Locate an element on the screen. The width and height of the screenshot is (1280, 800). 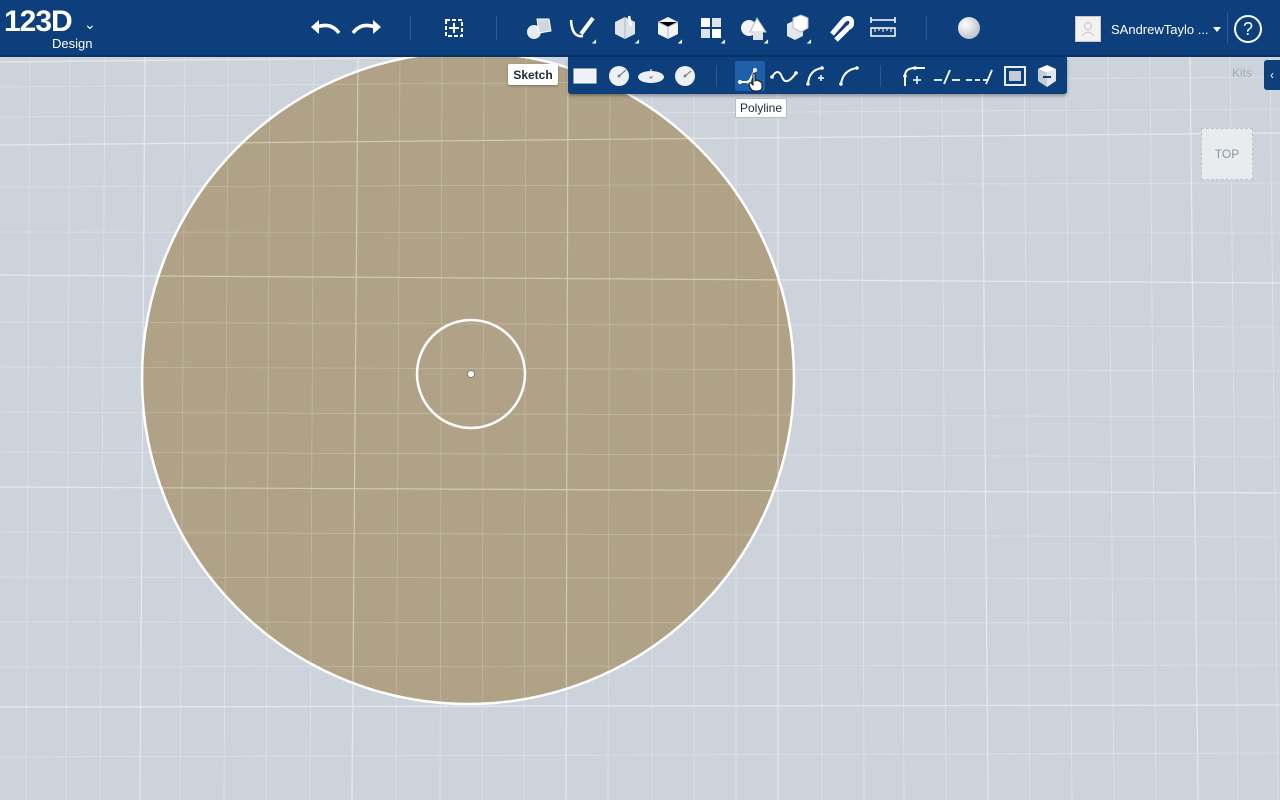
sketch-two-point-arc-button is located at coordinates (816, 76).